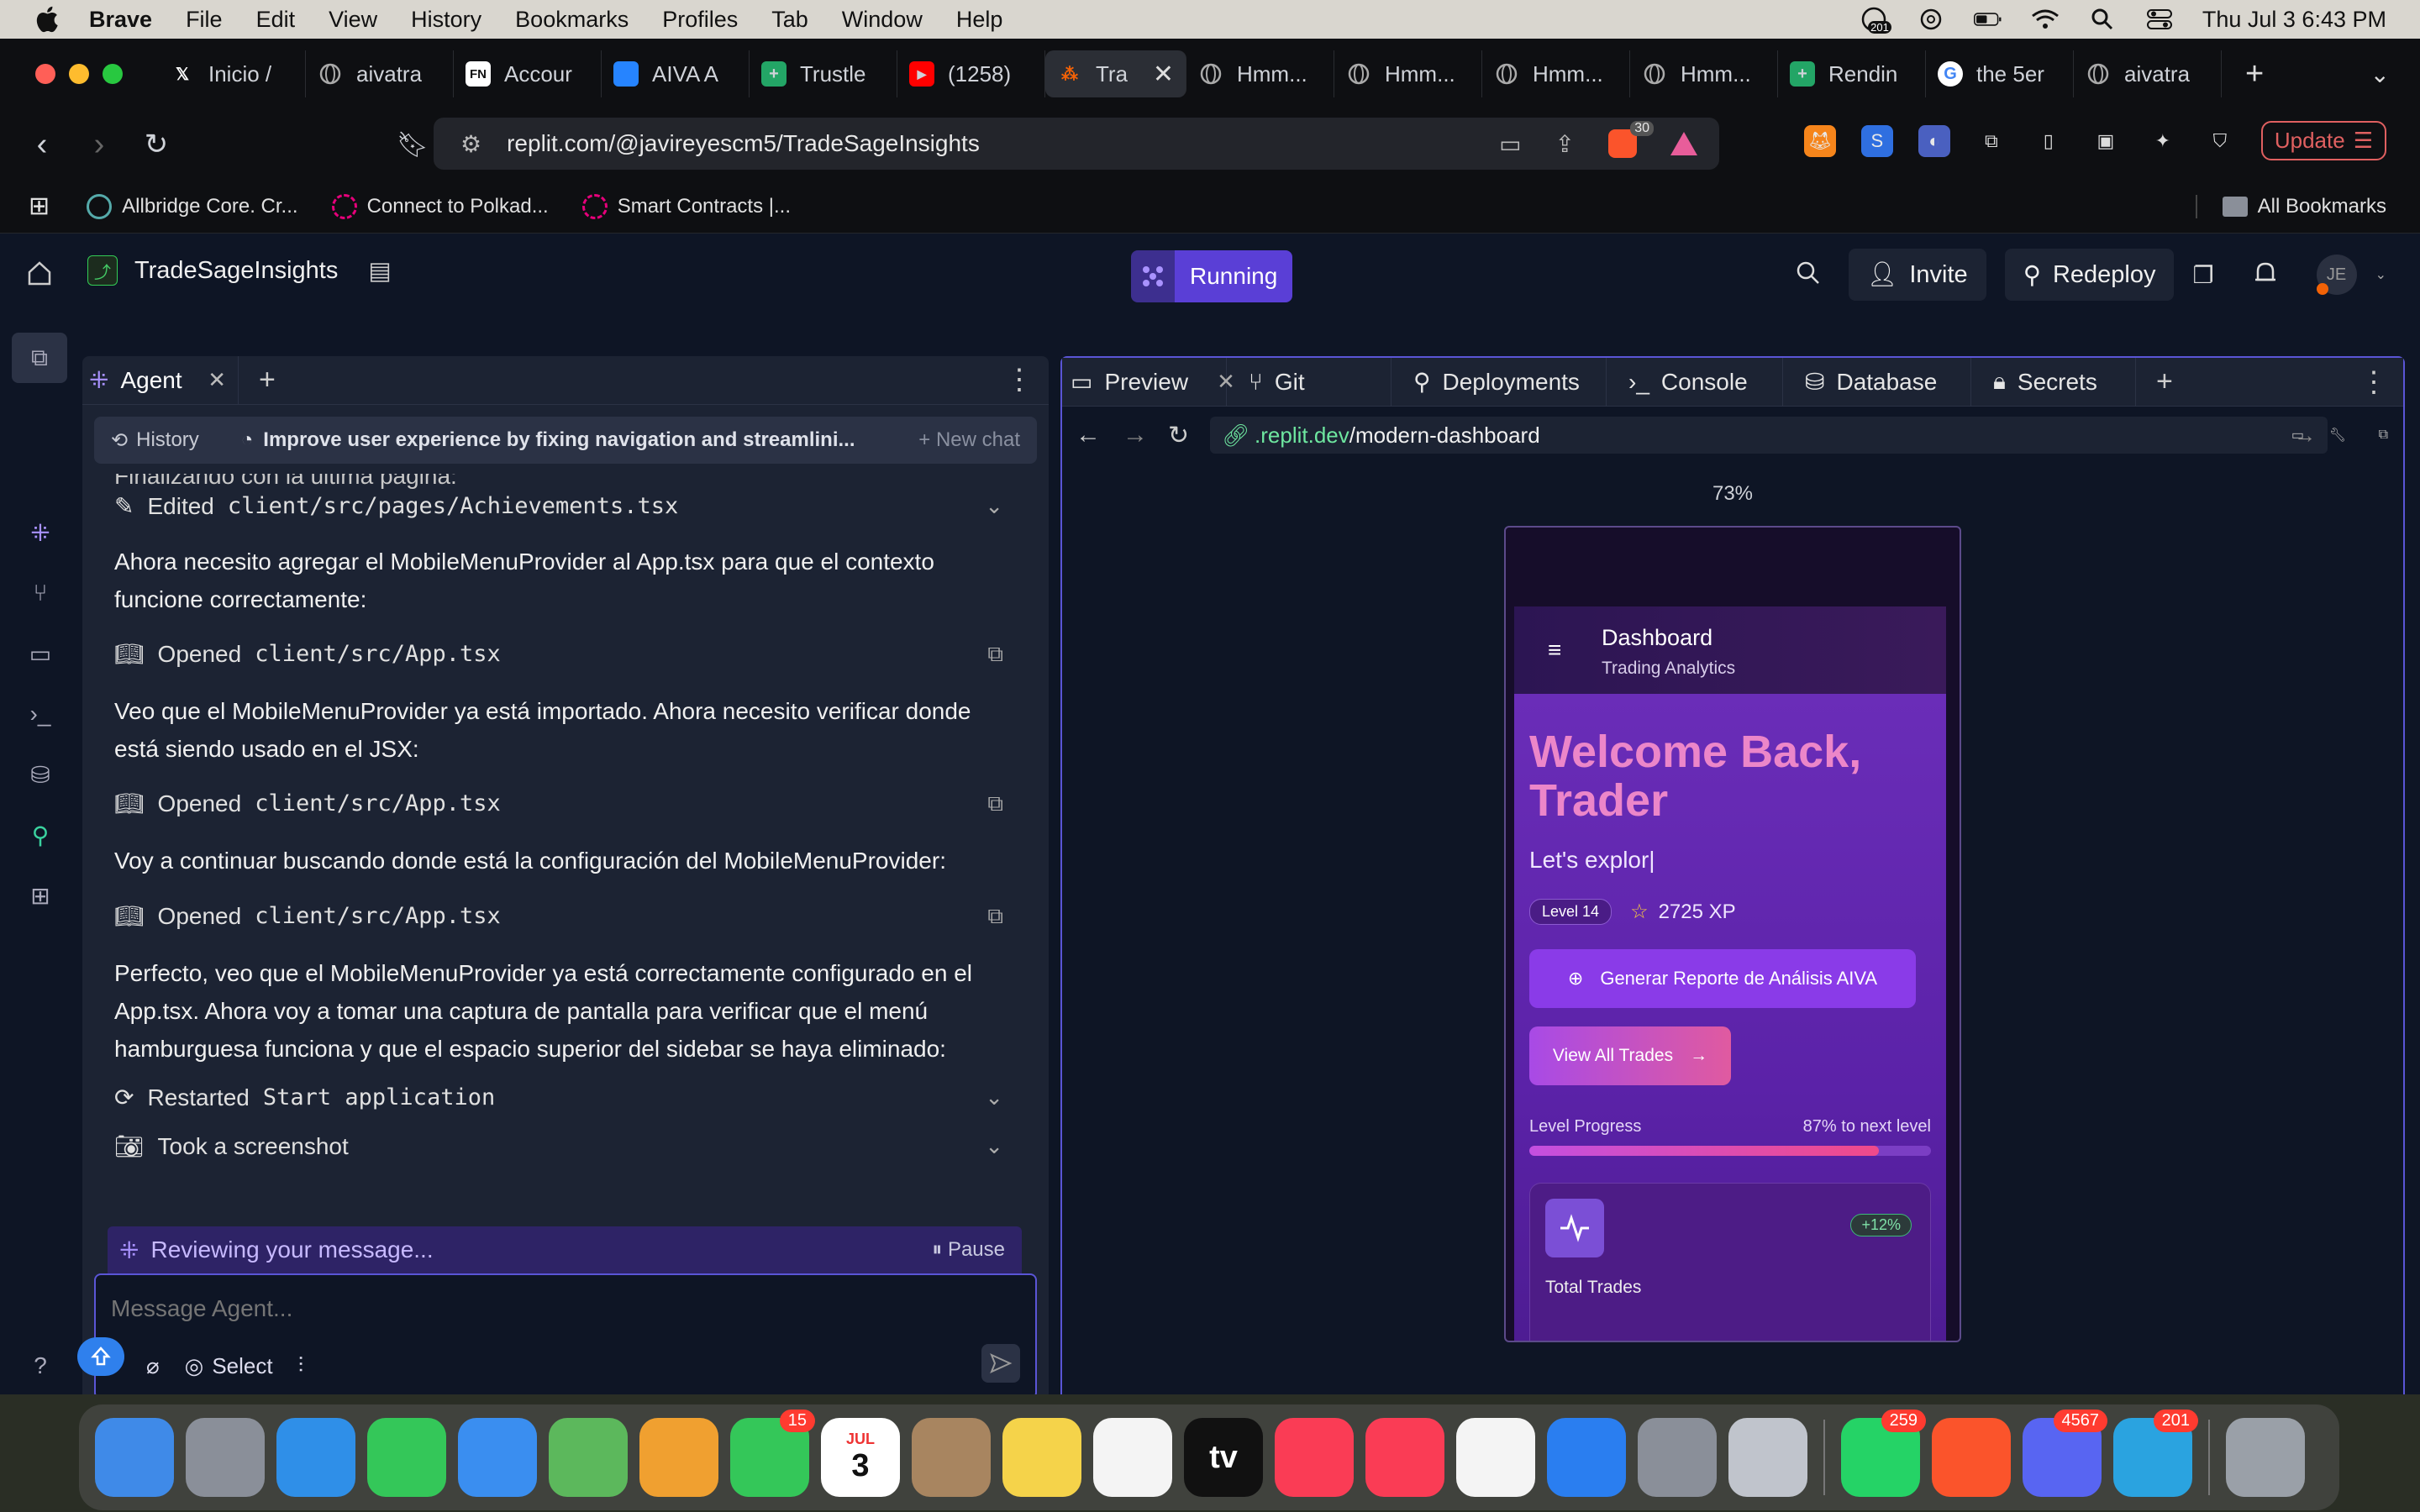 The image size is (2420, 1512). I want to click on invite-button: 👤︎ Invite, so click(1917, 275).